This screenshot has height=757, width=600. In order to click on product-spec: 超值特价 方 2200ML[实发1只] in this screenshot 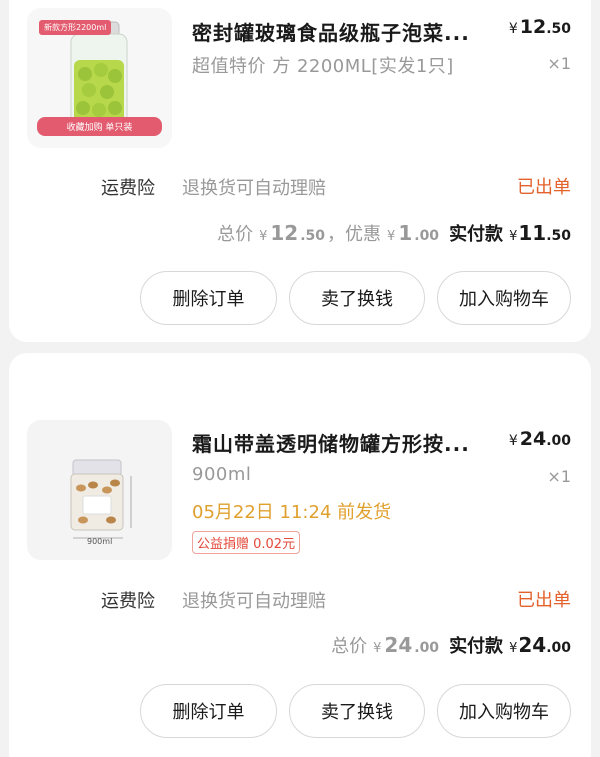, I will do `click(323, 66)`.